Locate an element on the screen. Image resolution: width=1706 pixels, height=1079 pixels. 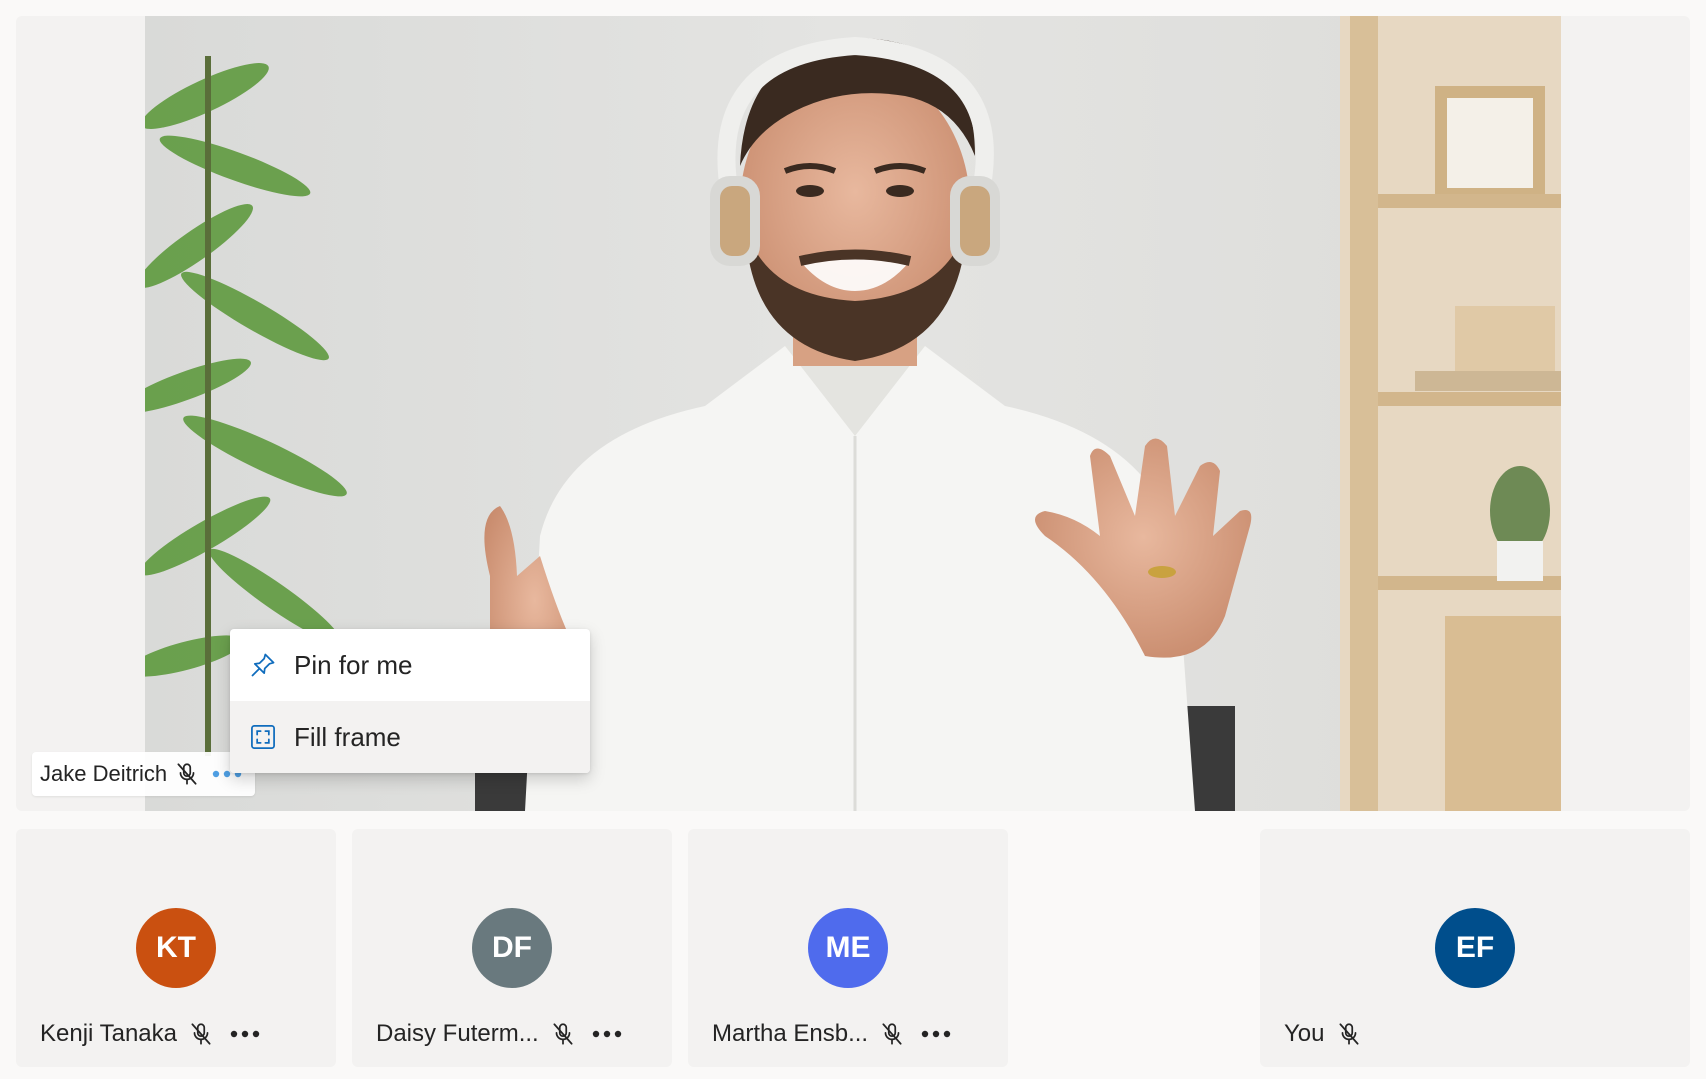
self-tile: EF You is located at coordinates (1475, 948).